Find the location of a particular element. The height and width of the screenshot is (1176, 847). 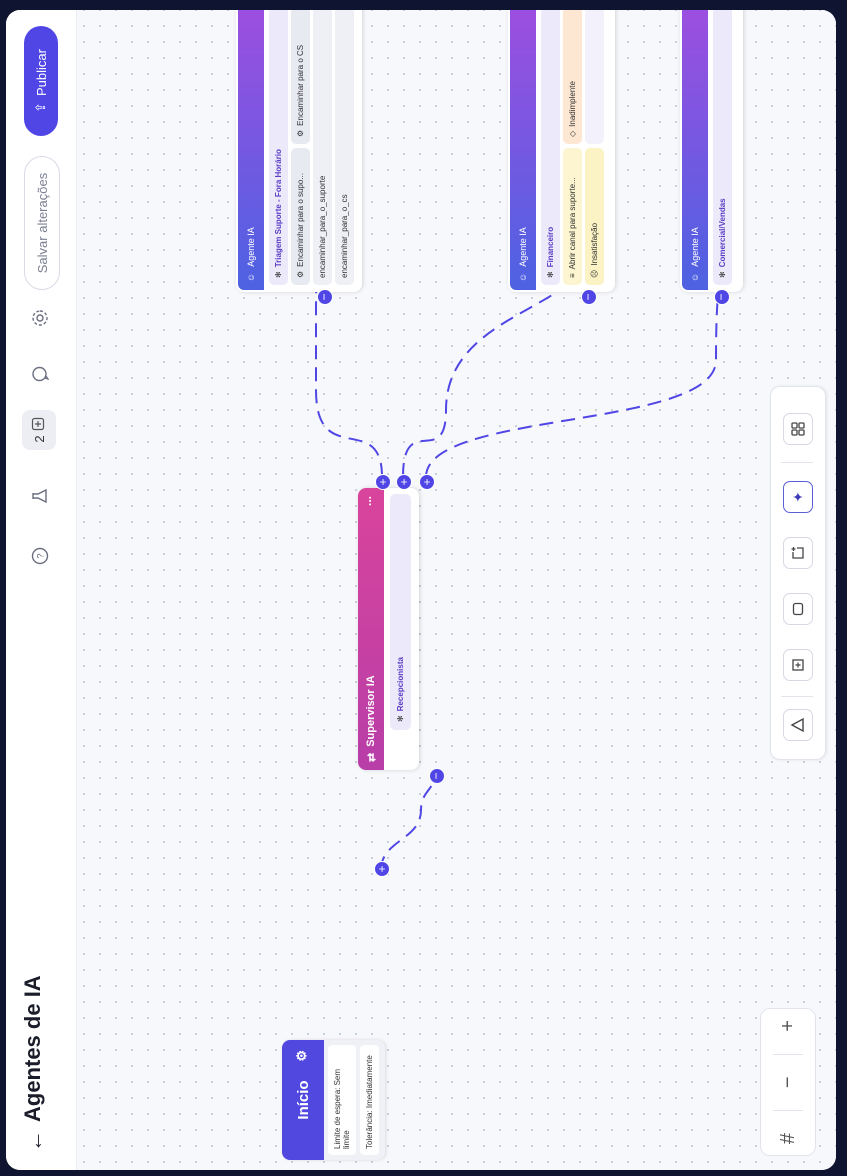

tag-icon: ◇ is located at coordinates (572, 133).